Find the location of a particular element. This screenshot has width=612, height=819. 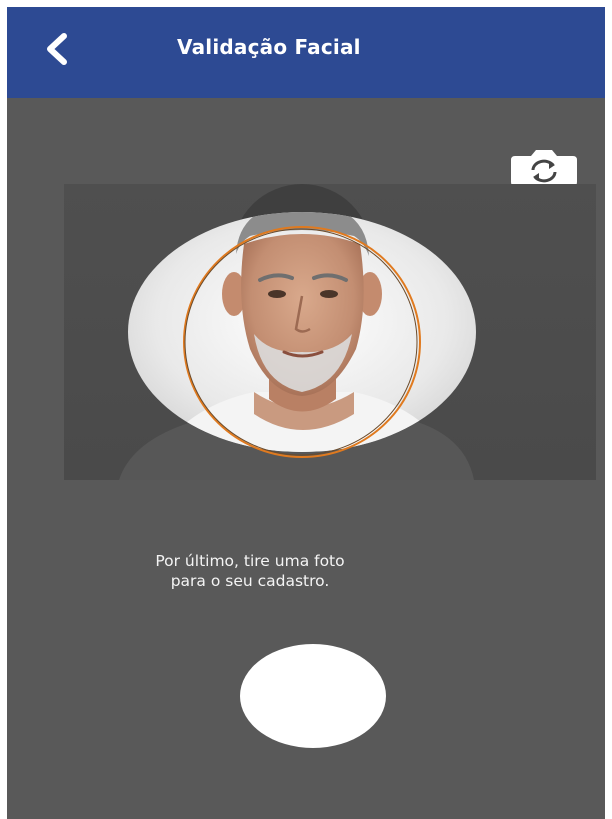

back-button is located at coordinates (57, 49).